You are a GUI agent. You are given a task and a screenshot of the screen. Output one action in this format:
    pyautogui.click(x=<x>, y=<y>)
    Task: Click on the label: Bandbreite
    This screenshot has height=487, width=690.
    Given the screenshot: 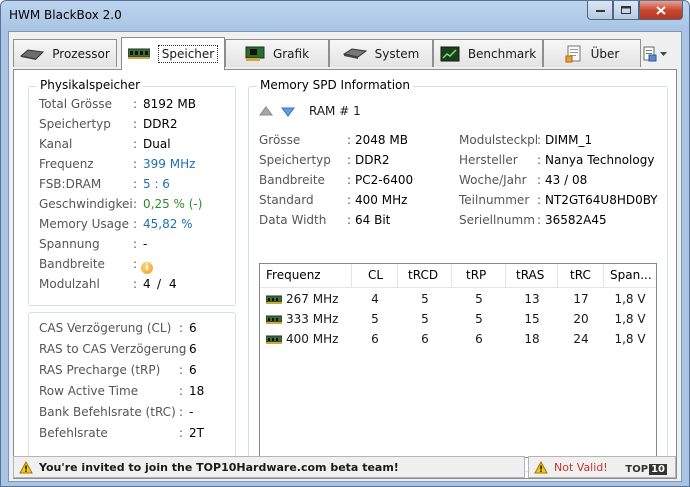 What is the action you would take?
    pyautogui.click(x=292, y=180)
    